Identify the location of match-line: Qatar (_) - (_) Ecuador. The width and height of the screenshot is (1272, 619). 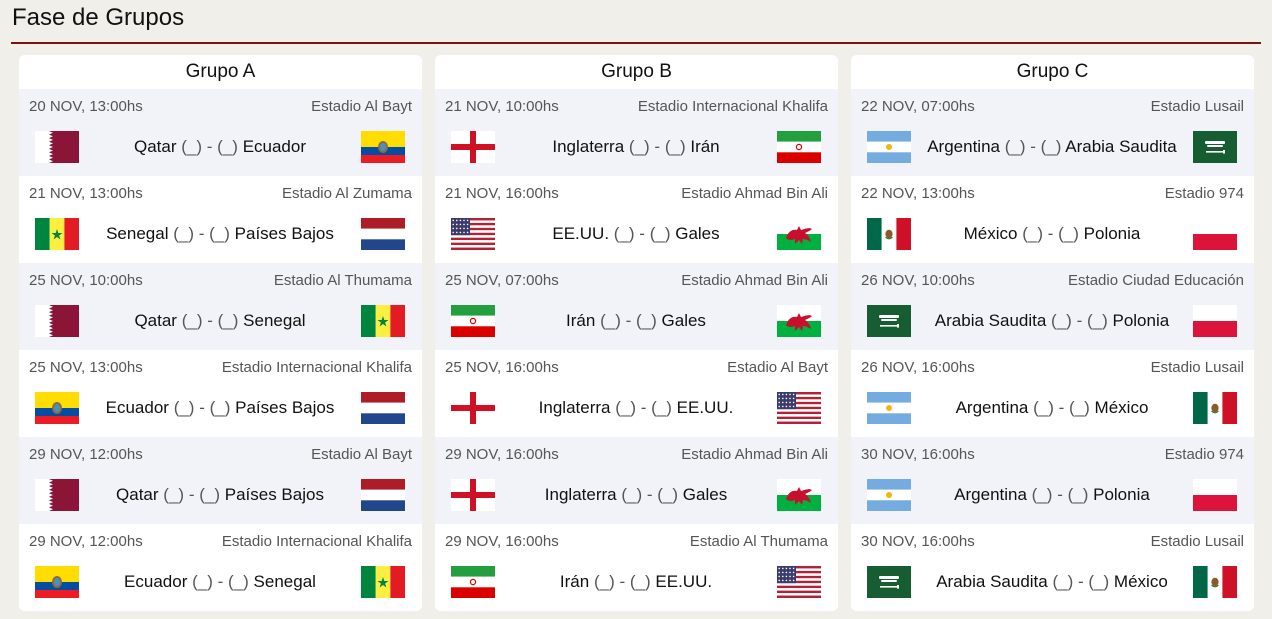
(220, 147).